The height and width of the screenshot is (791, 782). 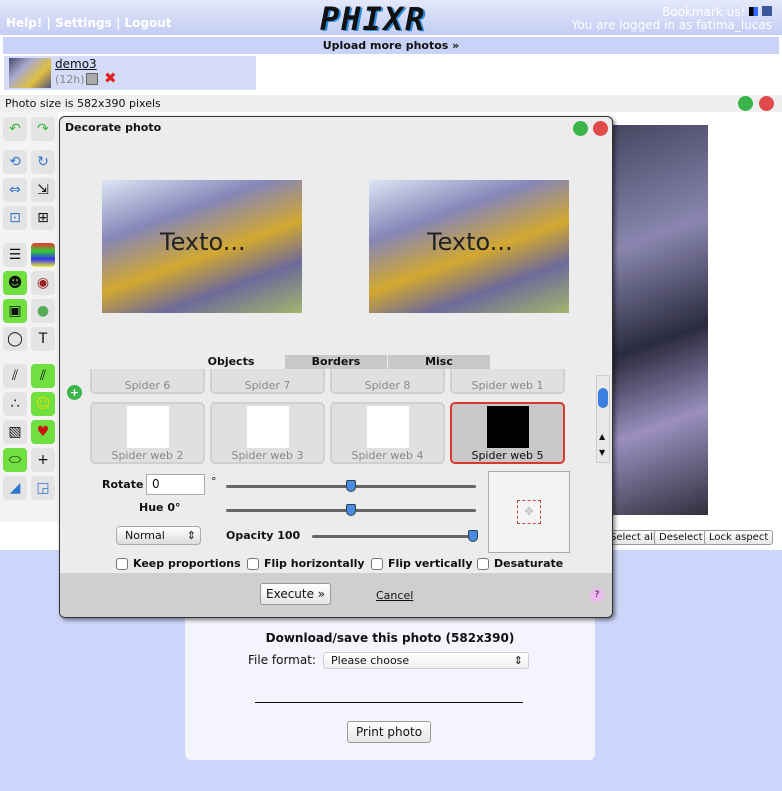 What do you see at coordinates (43, 432) in the screenshot?
I see `heart-icon: ♥` at bounding box center [43, 432].